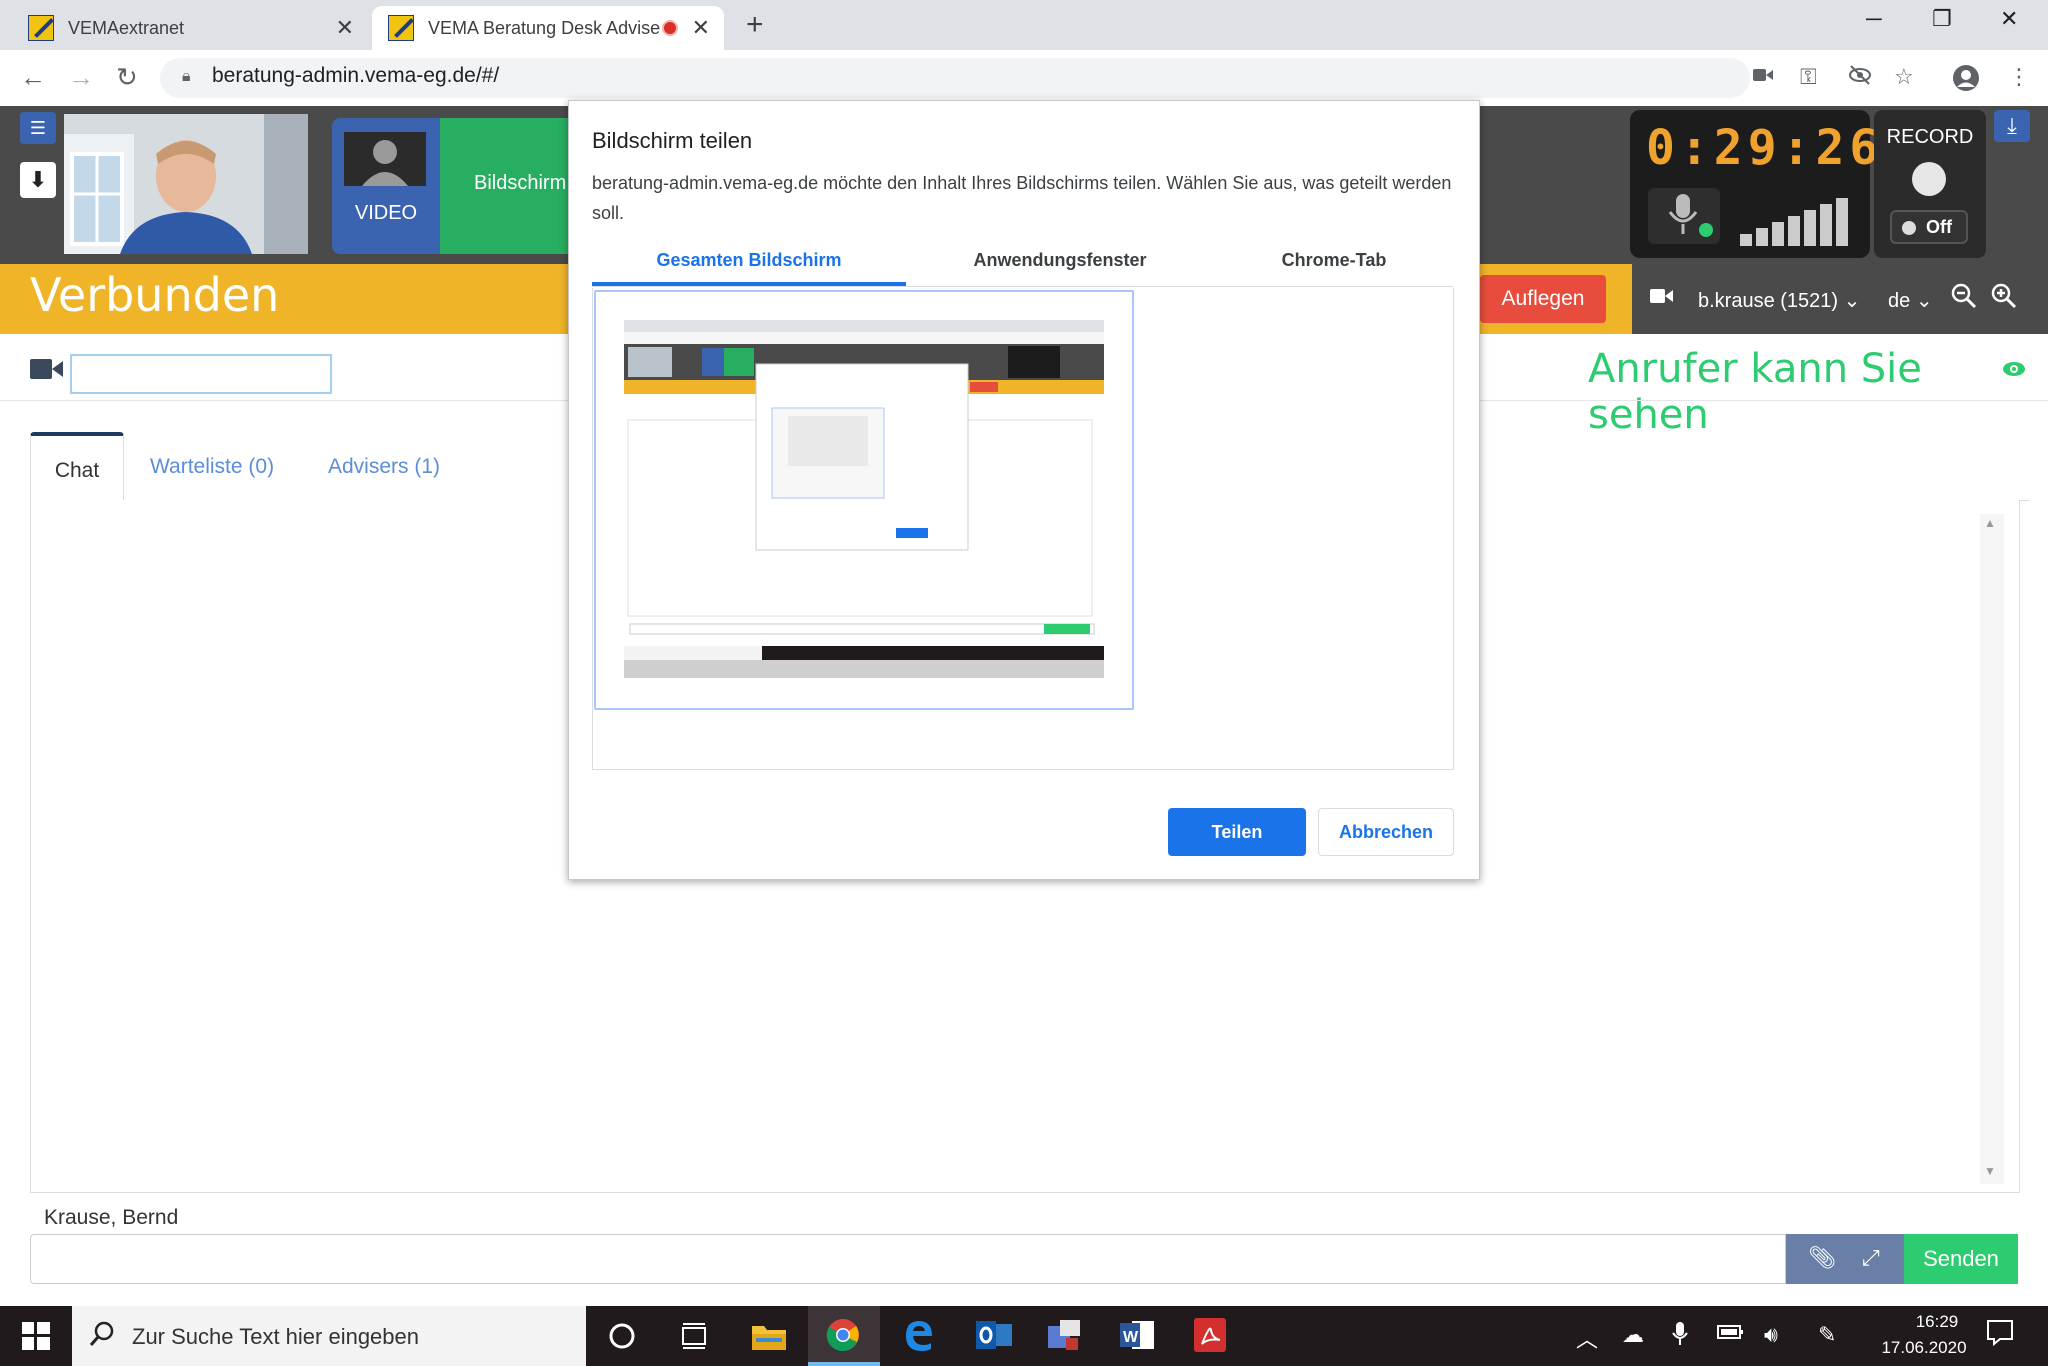 The width and height of the screenshot is (2048, 1366). I want to click on download-arrow-icon: ⬇, so click(38, 180).